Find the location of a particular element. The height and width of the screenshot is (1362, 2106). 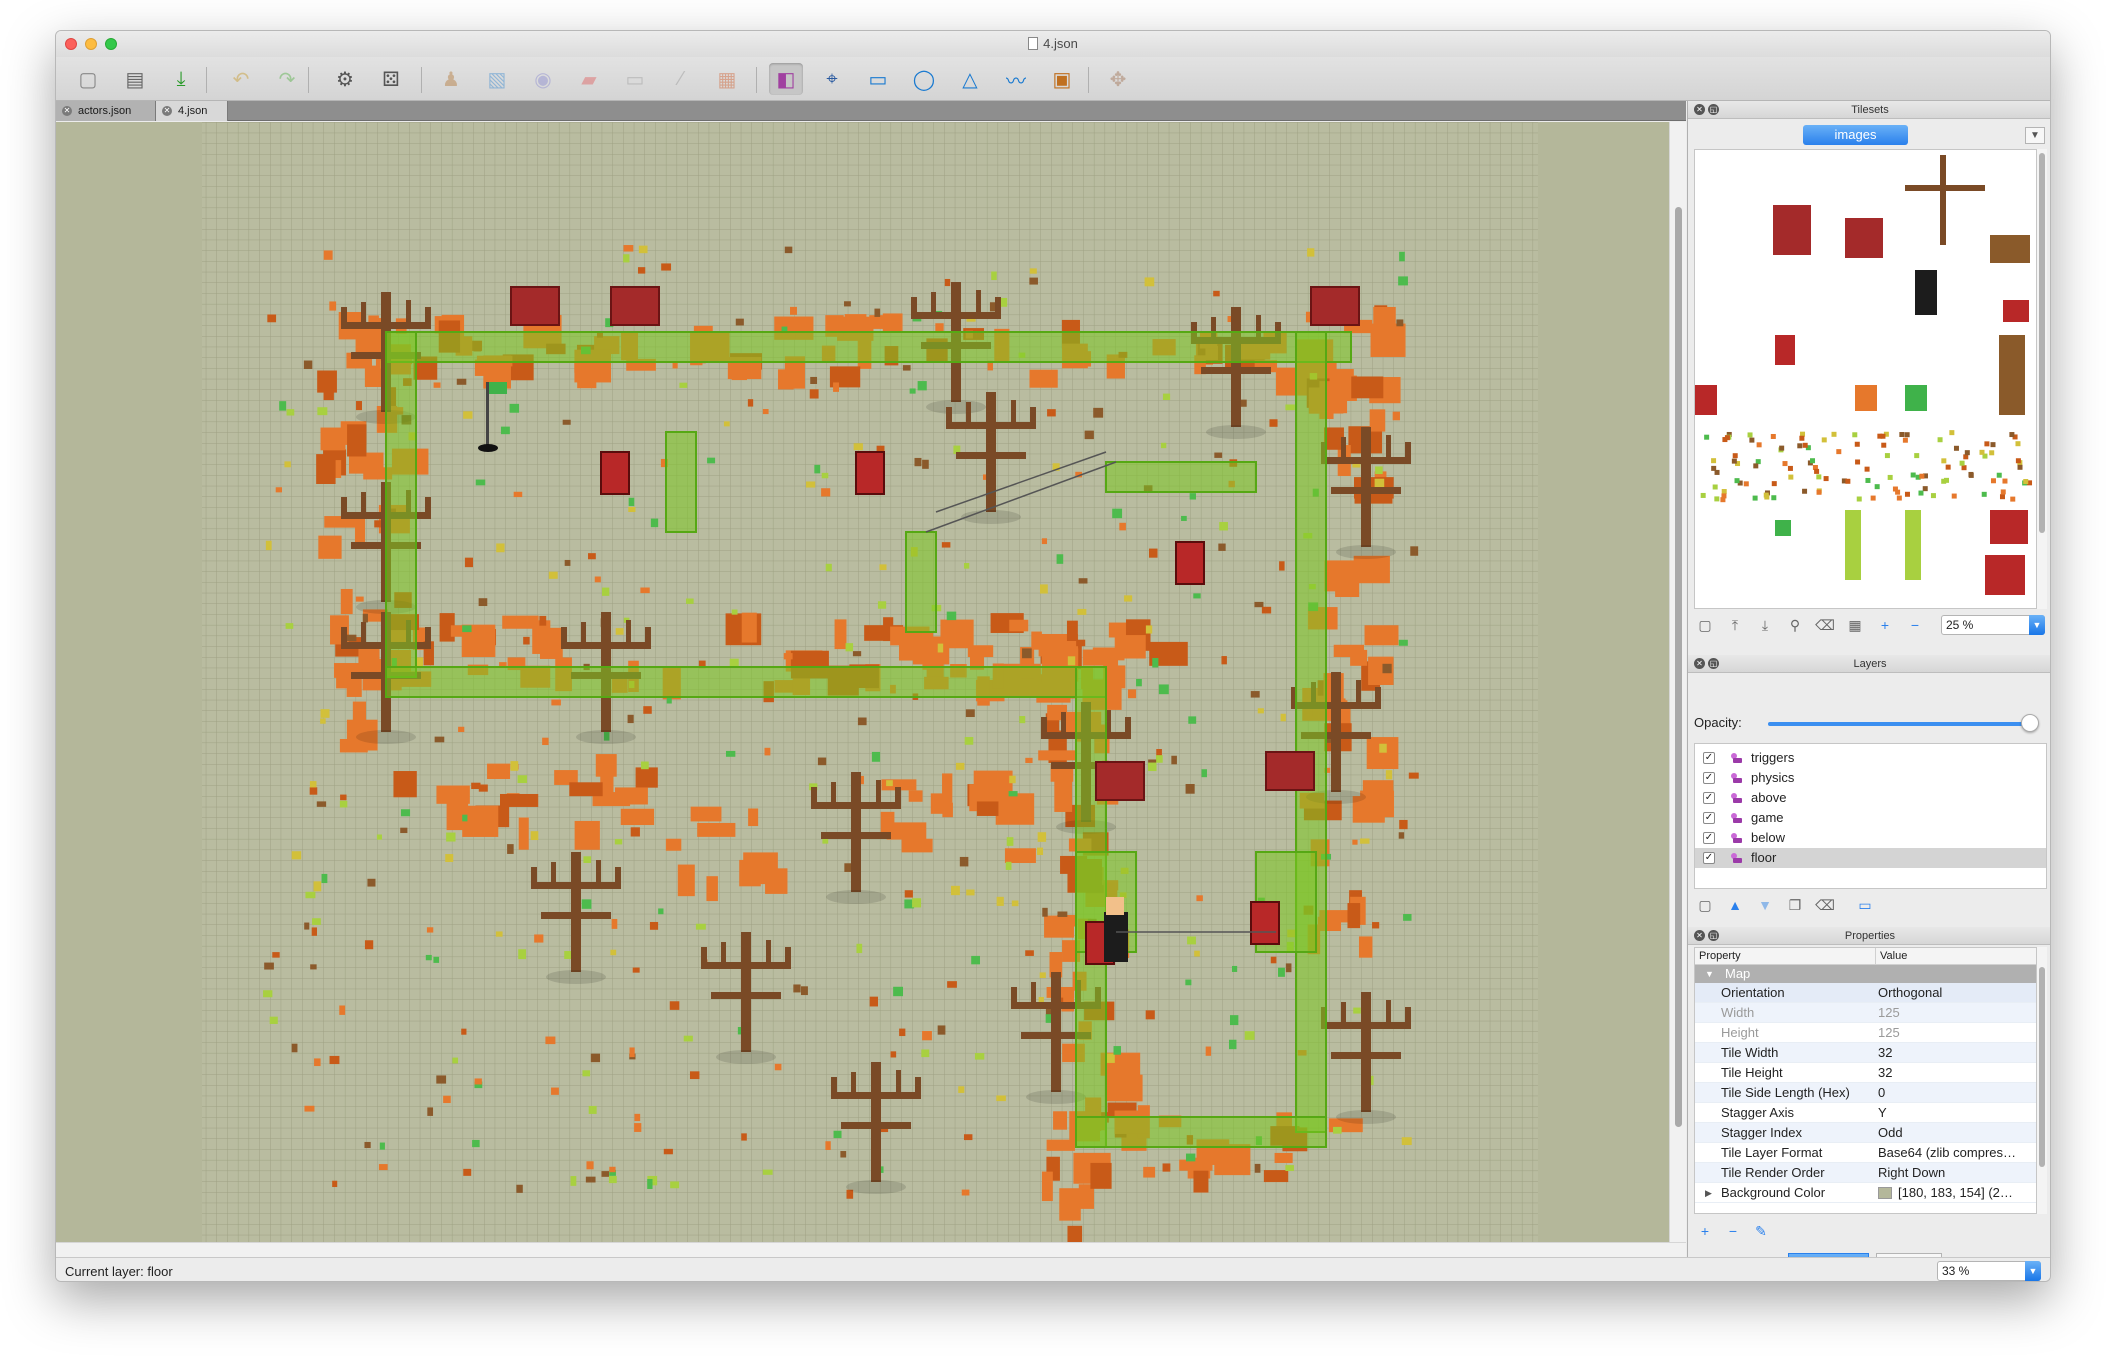

minimize-window-button is located at coordinates (91, 44).